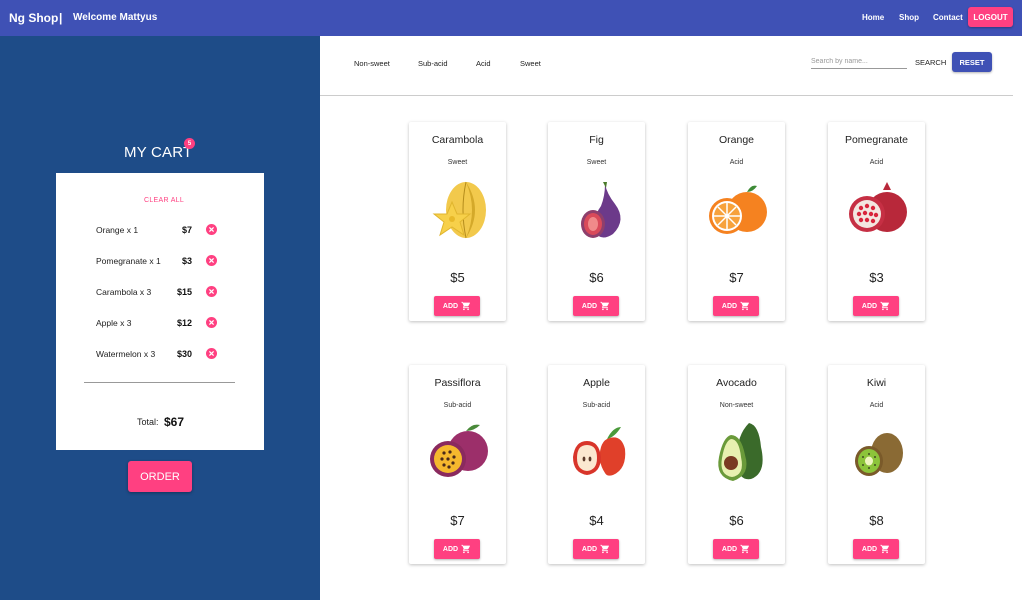 The image size is (1022, 600). Describe the element at coordinates (878, 207) in the screenshot. I see `pomegranate-icon` at that location.